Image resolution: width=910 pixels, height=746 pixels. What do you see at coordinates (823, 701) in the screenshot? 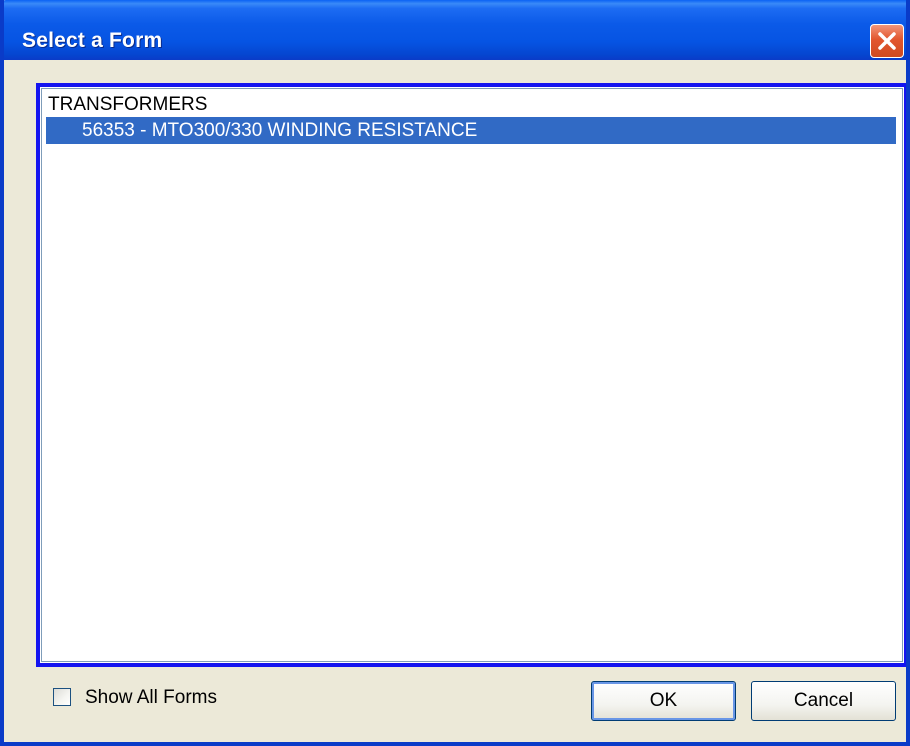
I see `cancel-button: Cancel` at bounding box center [823, 701].